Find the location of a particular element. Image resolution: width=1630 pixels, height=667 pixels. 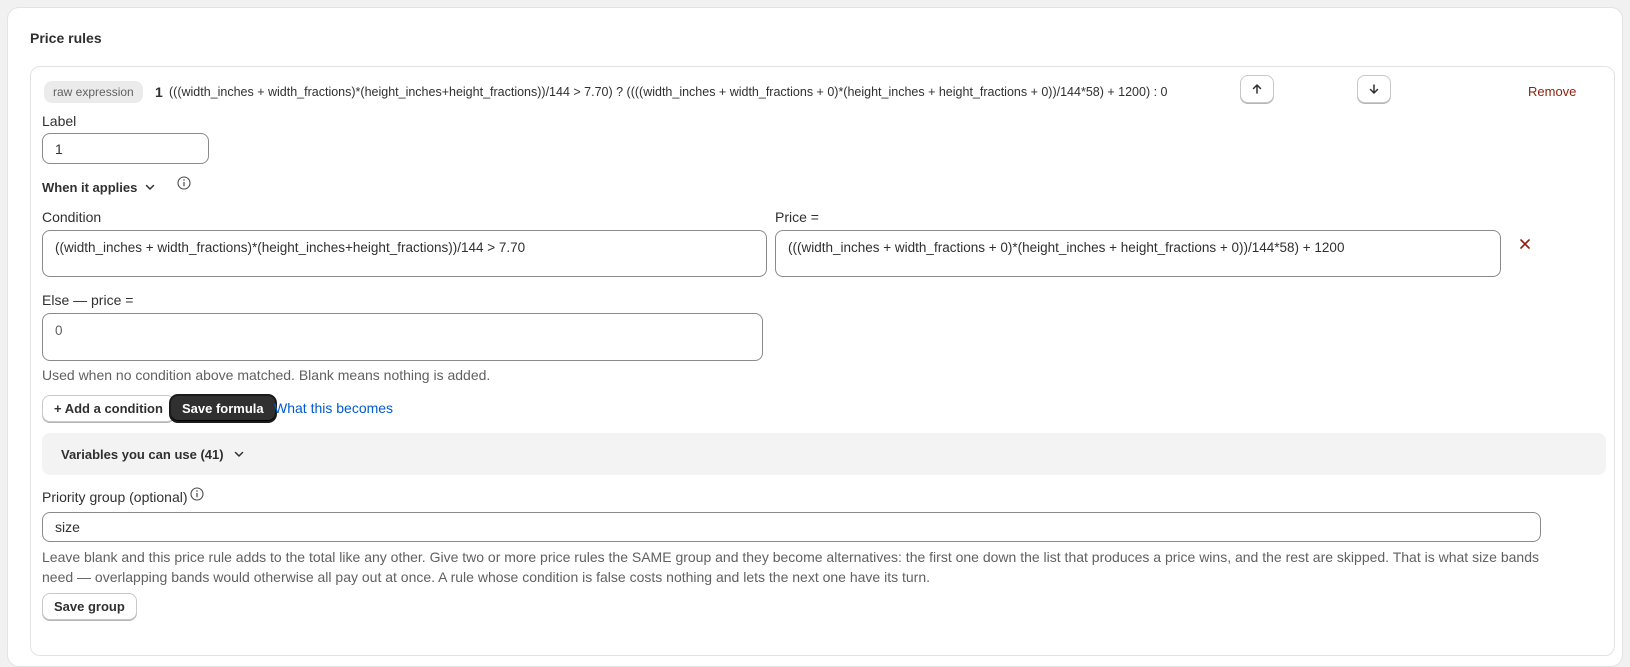

variables-disclosure: Variables you can use (41) is located at coordinates (824, 454).